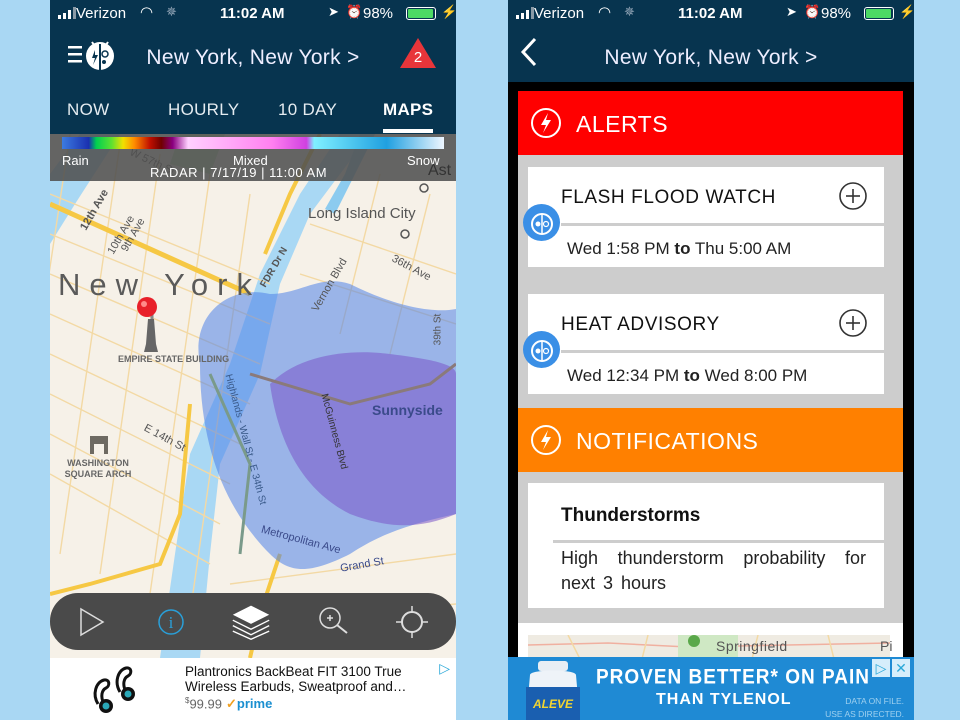 The height and width of the screenshot is (720, 960). What do you see at coordinates (891, 668) in the screenshot?
I see `ad-controls: ▷ ✕` at bounding box center [891, 668].